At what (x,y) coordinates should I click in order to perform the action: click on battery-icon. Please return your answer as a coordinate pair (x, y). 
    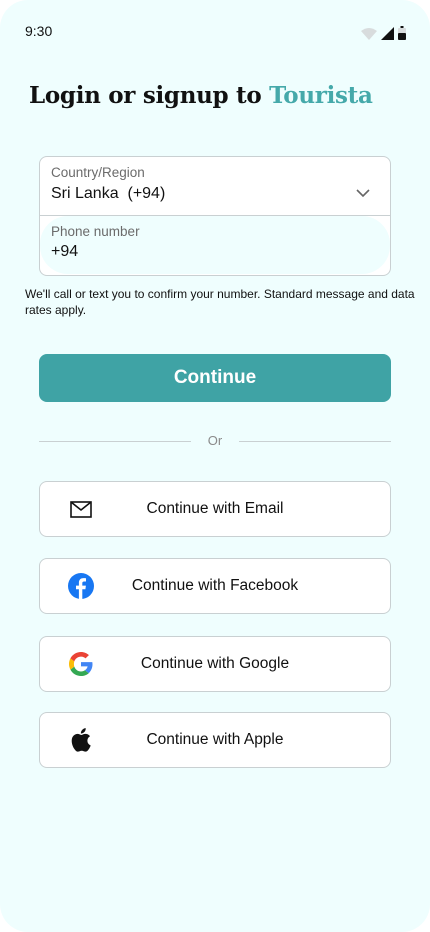
    Looking at the image, I should click on (402, 35).